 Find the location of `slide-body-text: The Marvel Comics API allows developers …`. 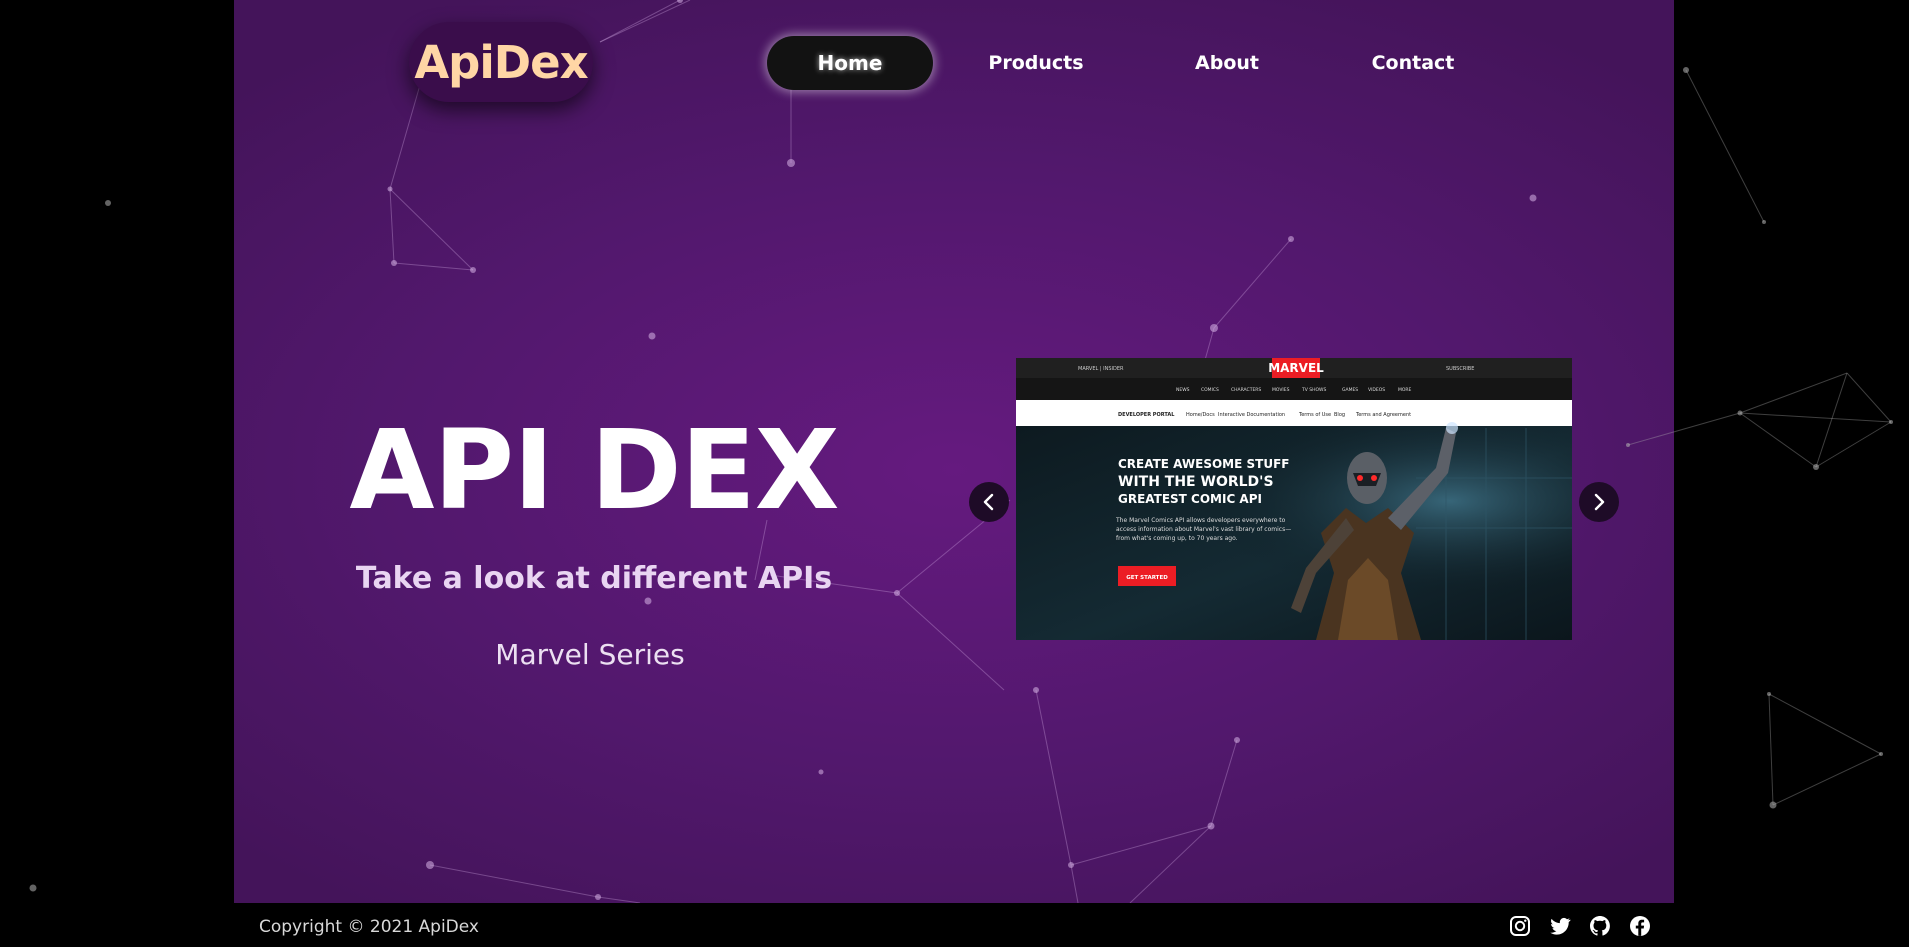

slide-body-text: The Marvel Comics API allows developers … is located at coordinates (1204, 529).